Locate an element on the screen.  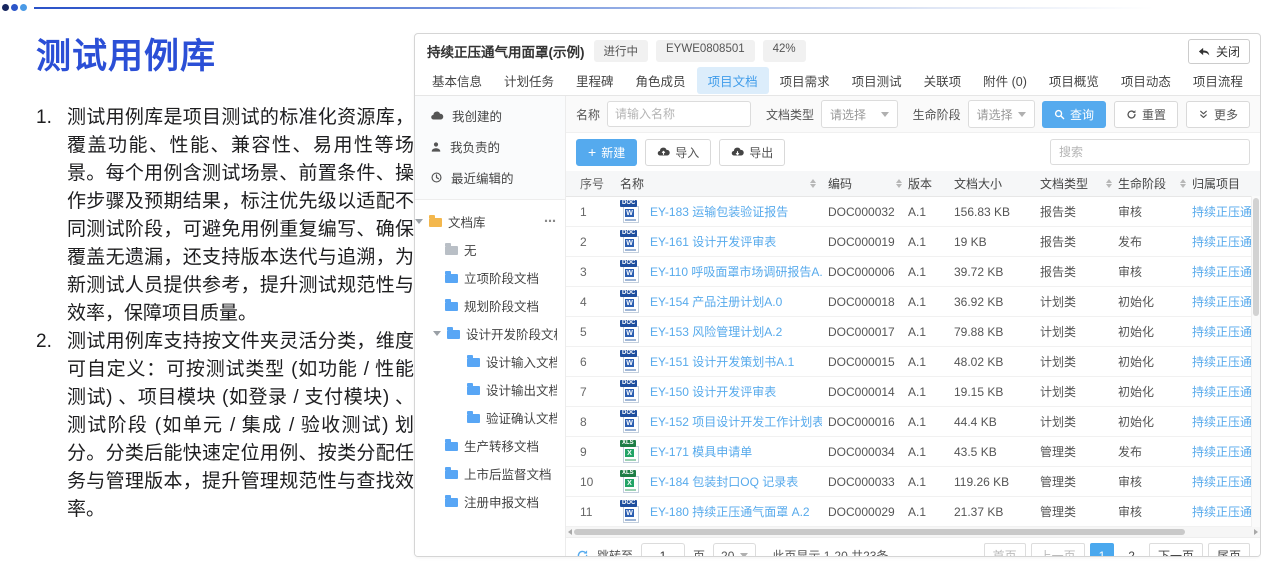
column-header: 编码 is located at coordinates (868, 183).